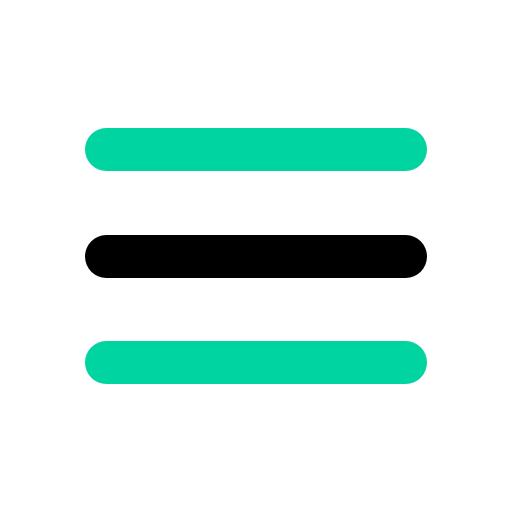 This screenshot has width=512, height=512. I want to click on menu-bar-top, so click(256, 149).